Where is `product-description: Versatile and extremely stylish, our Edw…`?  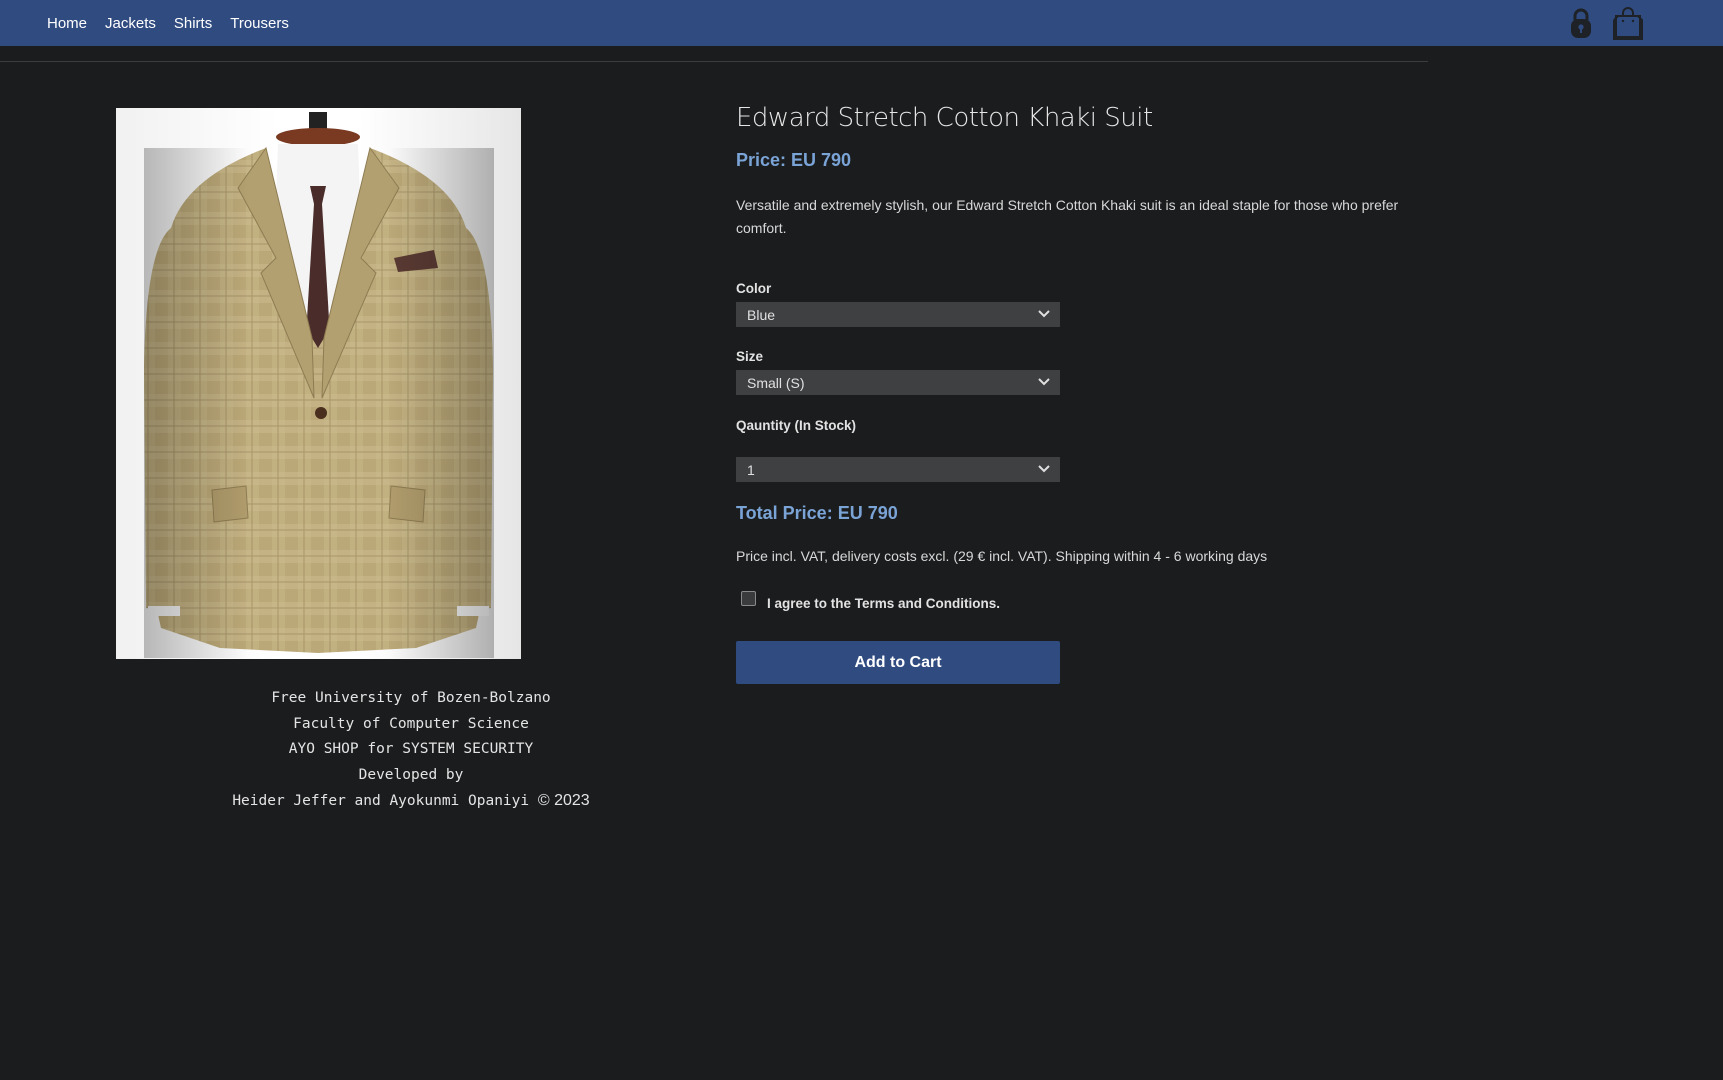 product-description: Versatile and extremely stylish, our Edw… is located at coordinates (1067, 216).